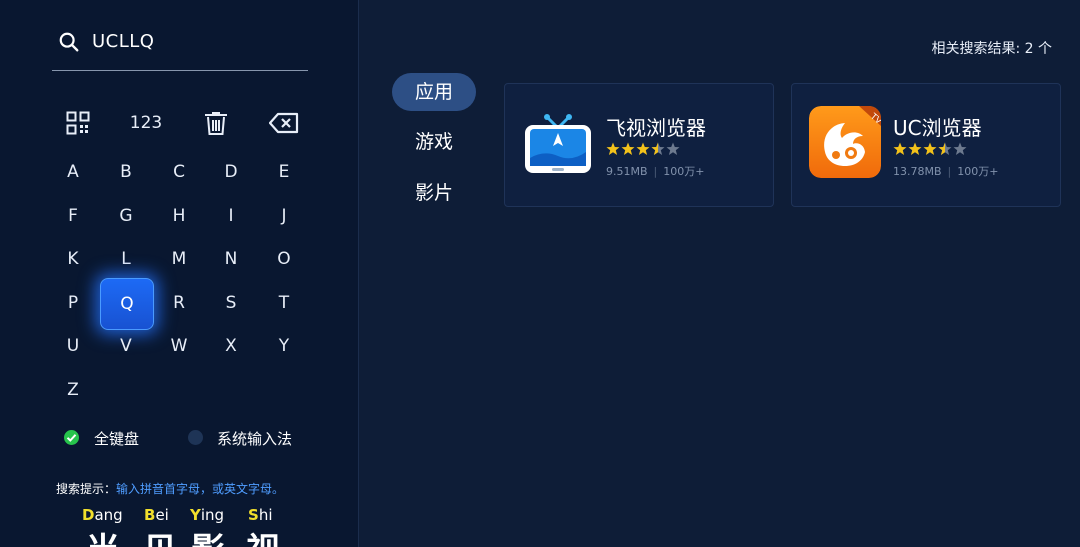 The image size is (1080, 547). Describe the element at coordinates (86, 489) in the screenshot. I see `hint-label: 搜索提示：` at that location.